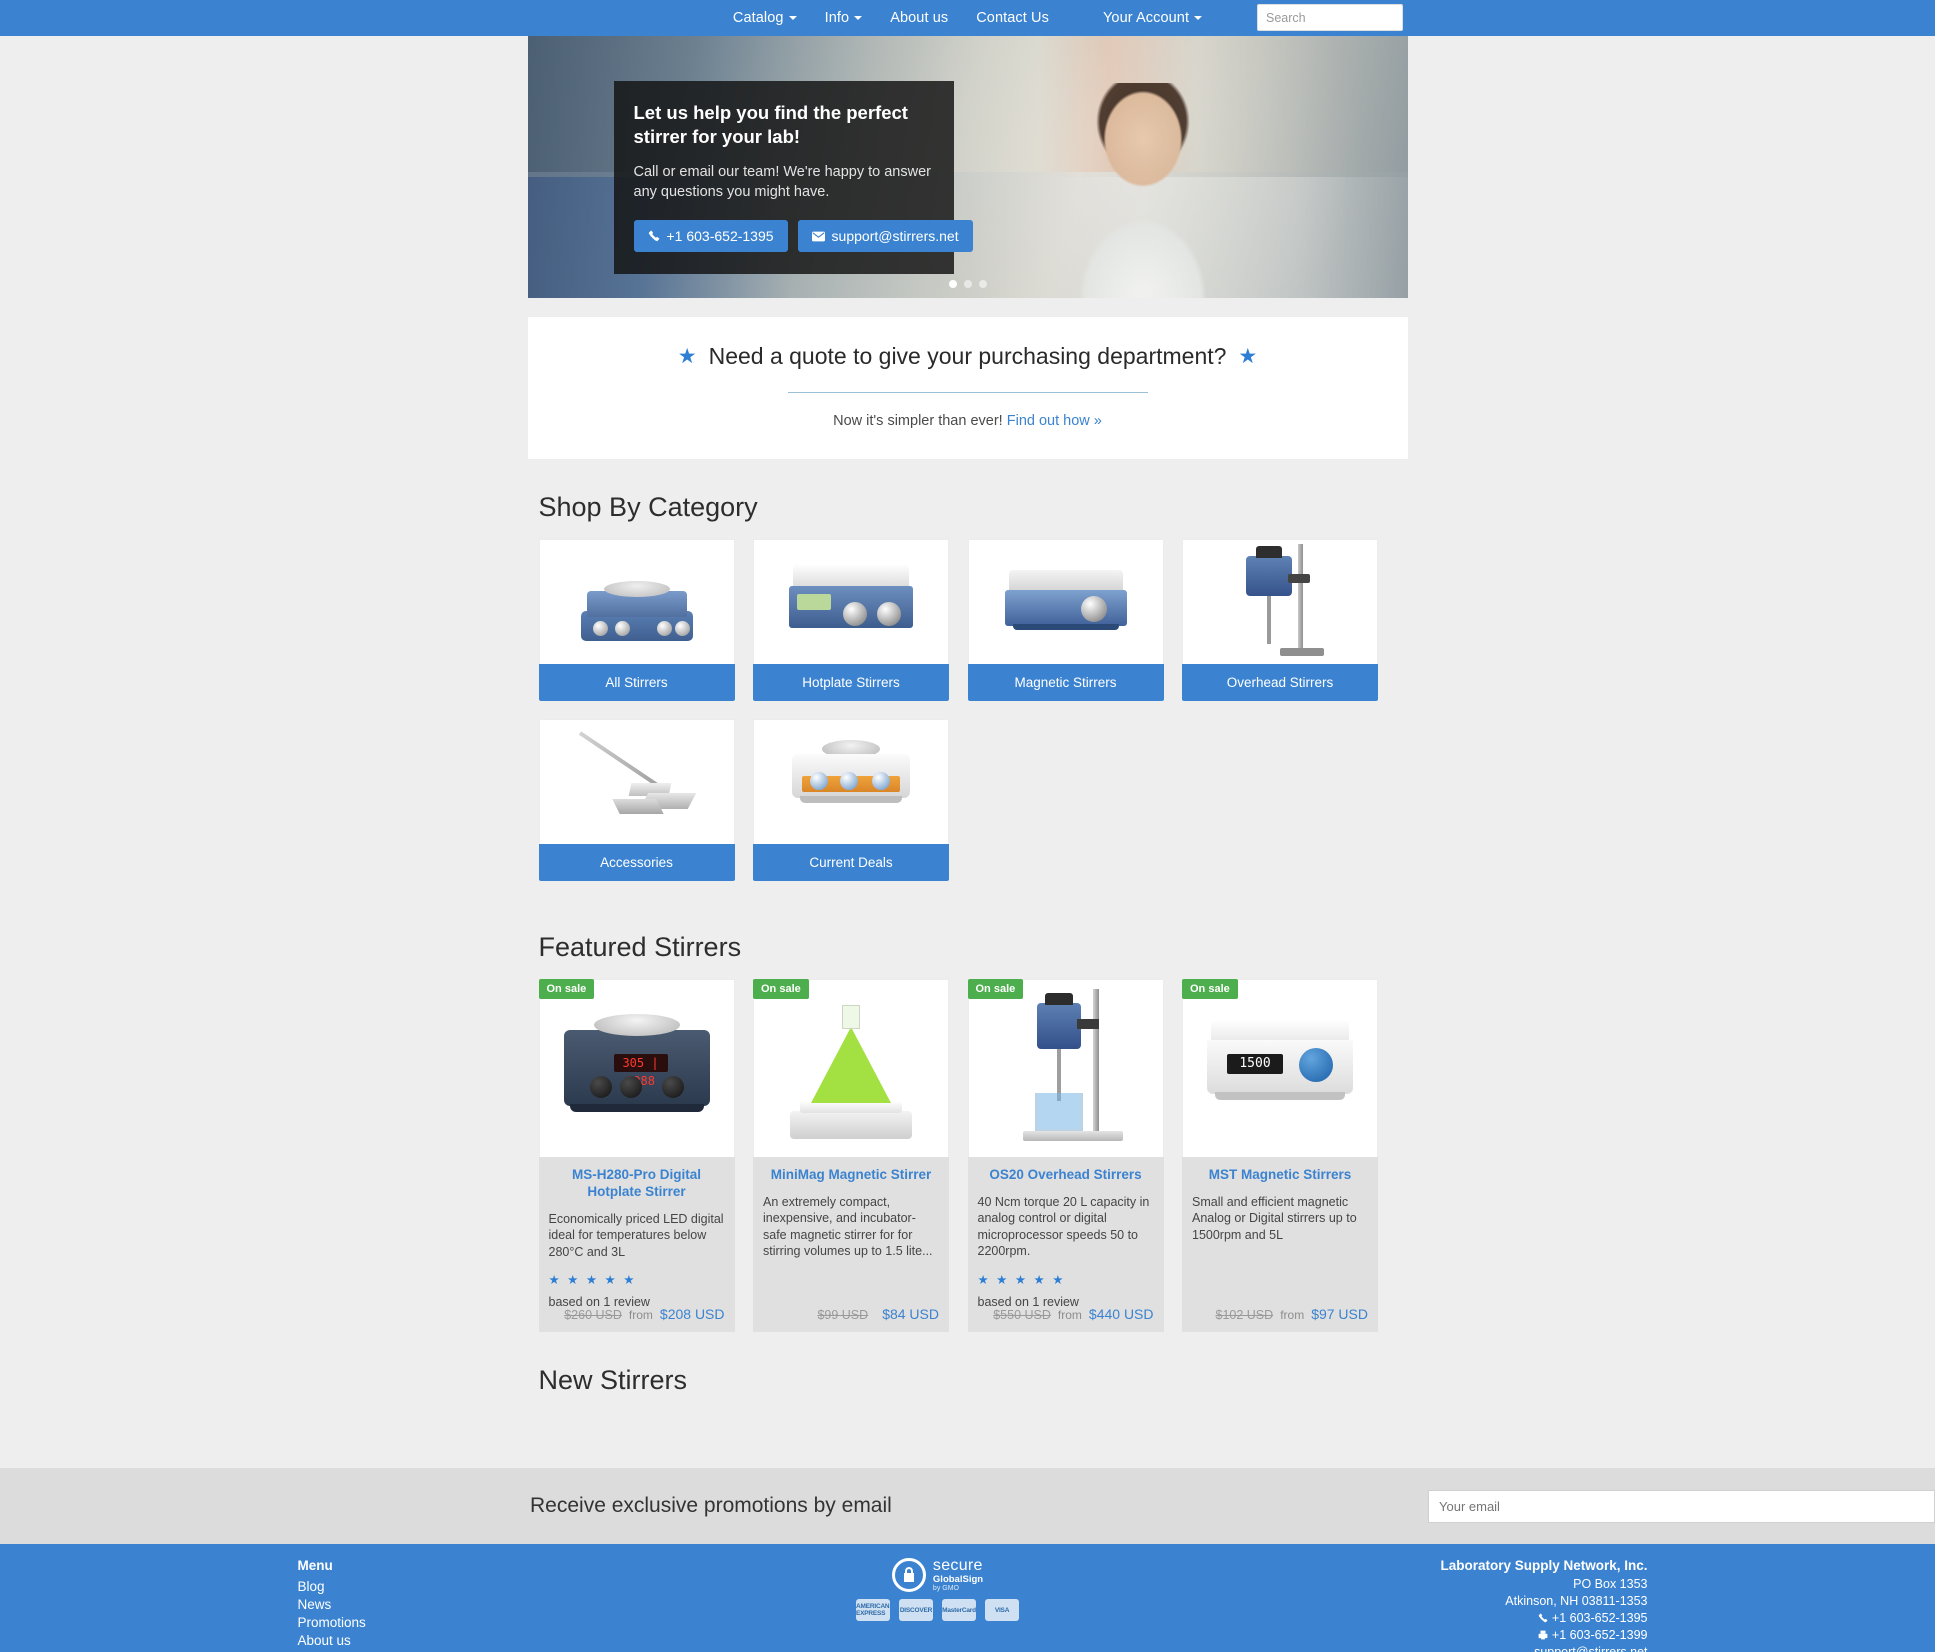 The image size is (1935, 1652). I want to click on category-button-magnetic-stirrers: Magnetic Stirrers, so click(1065, 682).